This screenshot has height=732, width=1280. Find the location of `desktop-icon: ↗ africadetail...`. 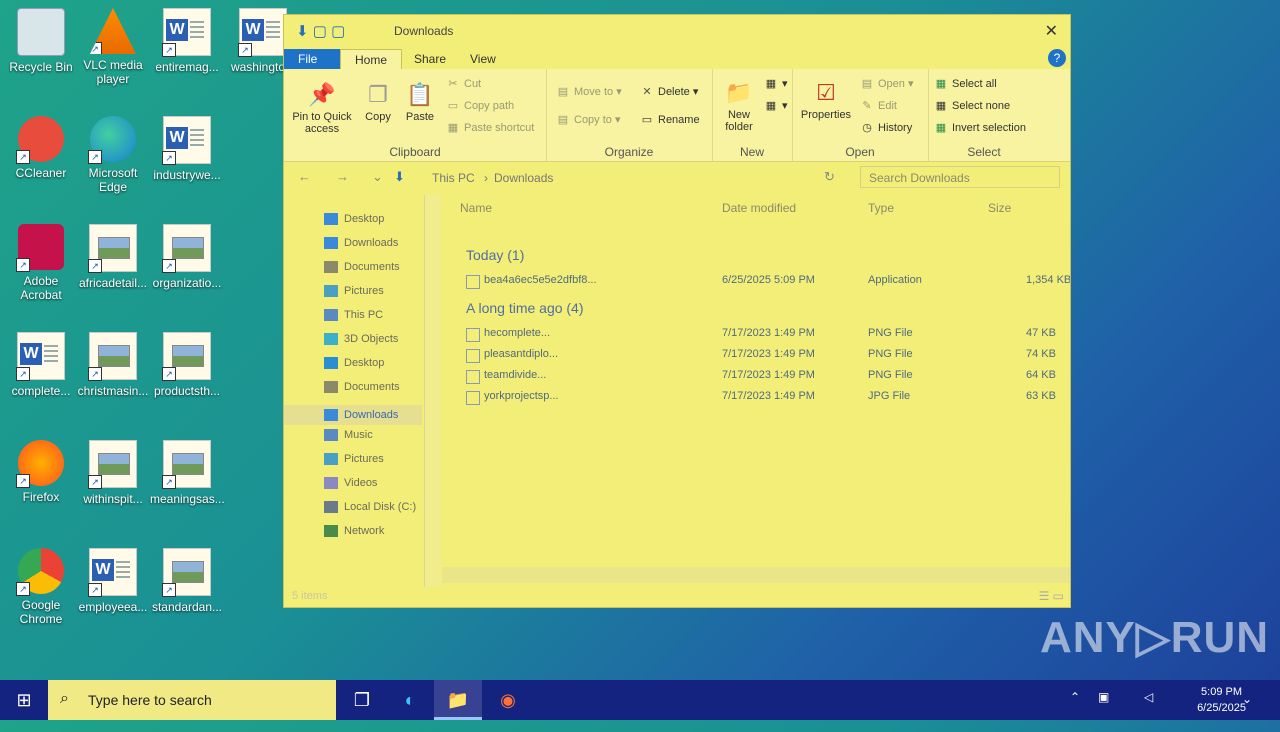

desktop-icon: ↗ africadetail... is located at coordinates (113, 257).